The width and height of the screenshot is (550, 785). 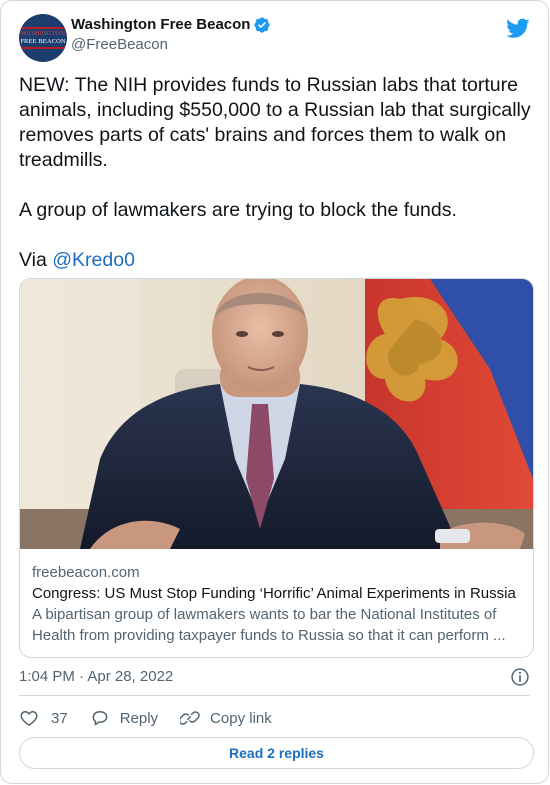 I want to click on action-bar: 37 Reply Copy link, so click(x=156, y=718).